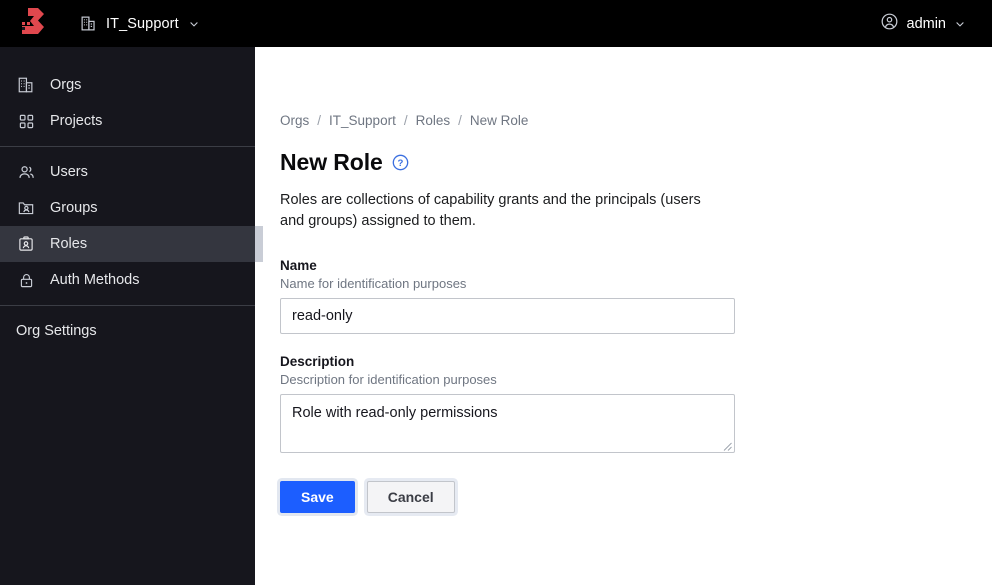  I want to click on boundary-logo-link, so click(32, 23).